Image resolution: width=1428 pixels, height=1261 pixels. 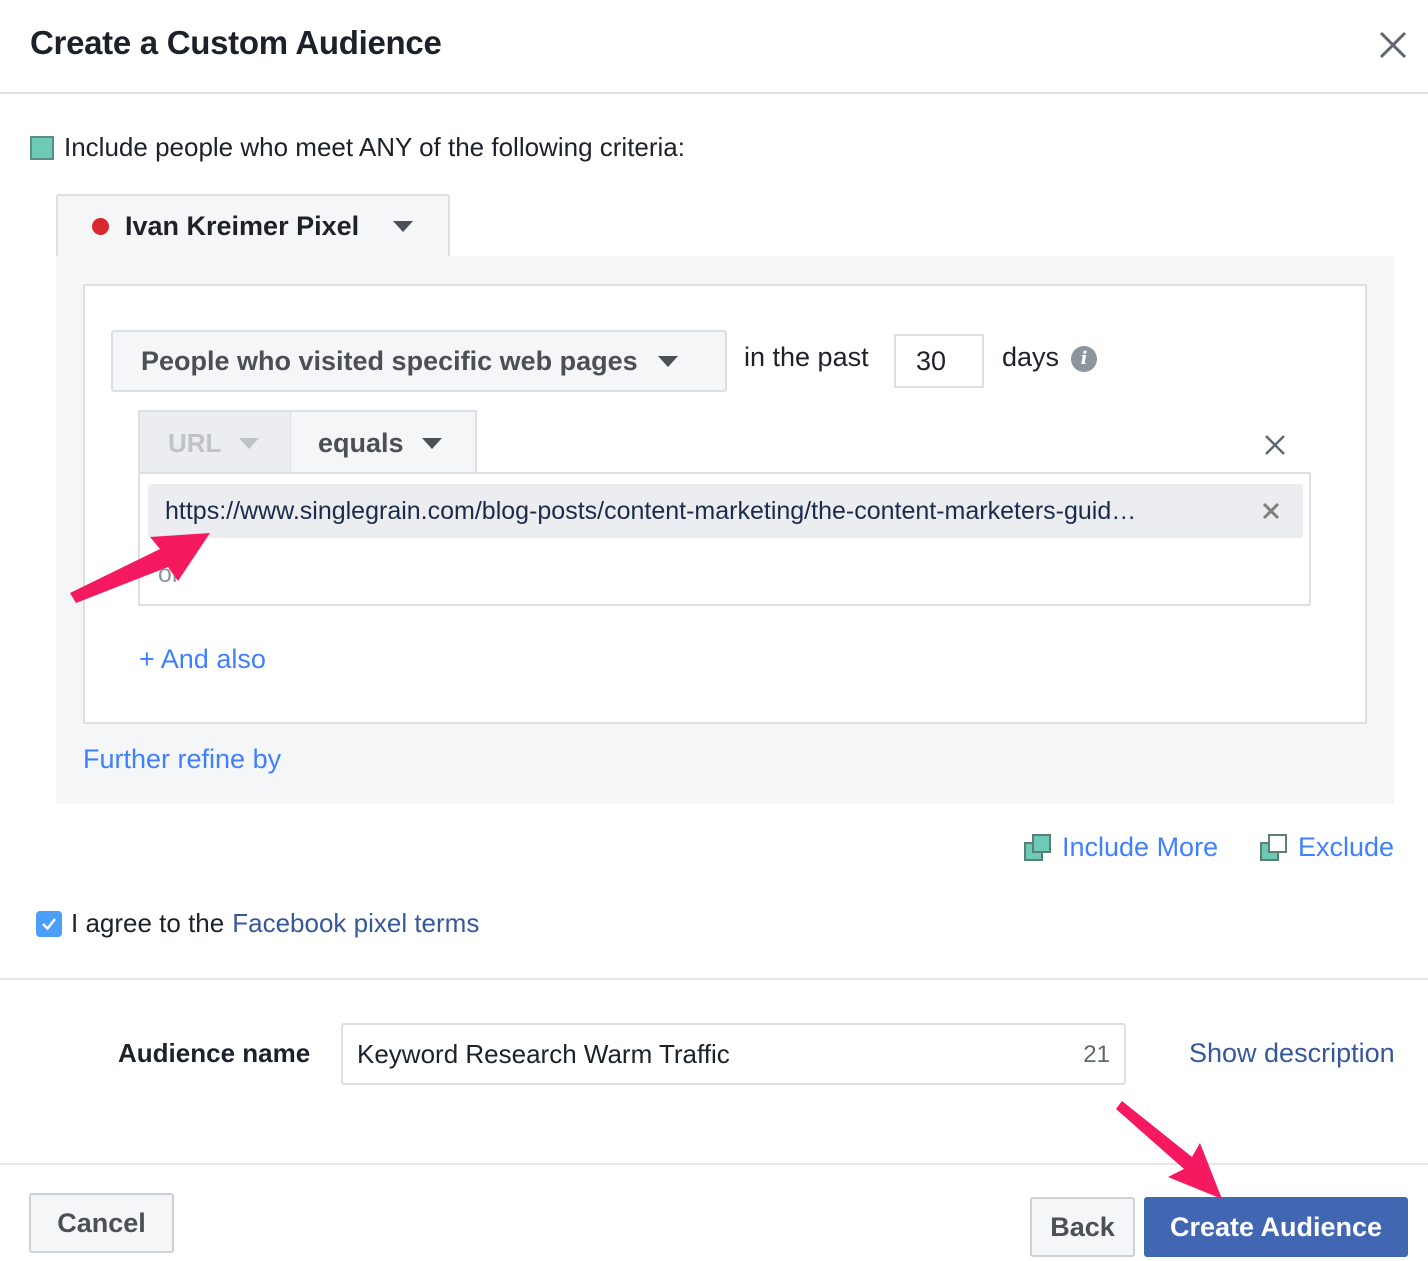 I want to click on rule-type-dropdown: People who visited specific web pages, so click(x=419, y=361).